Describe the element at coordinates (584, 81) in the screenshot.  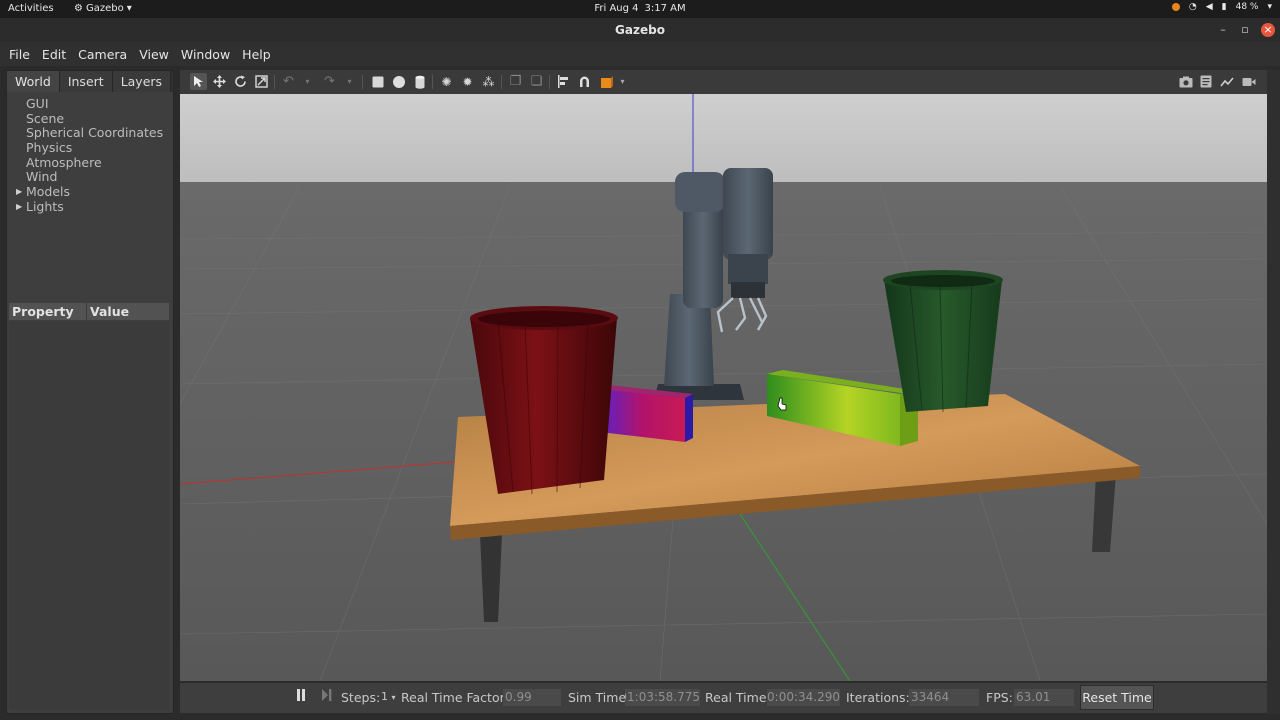
I see `snap-icon` at that location.